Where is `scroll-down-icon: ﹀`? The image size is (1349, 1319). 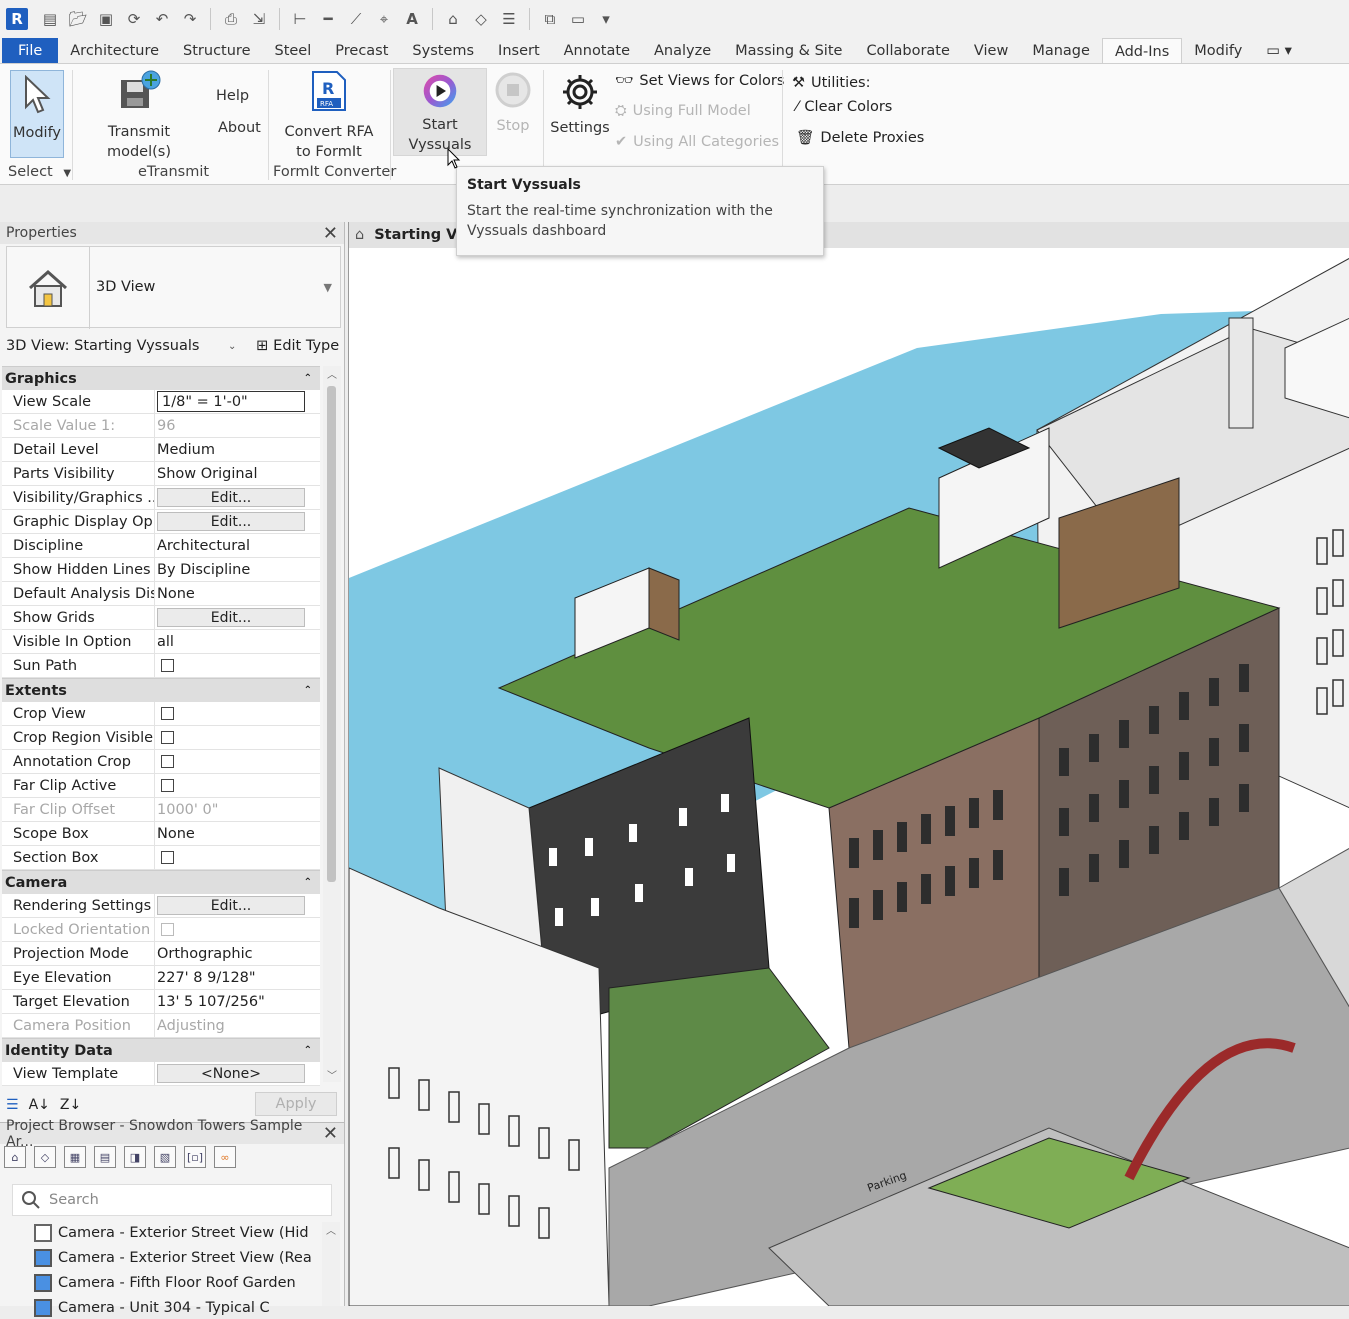
scroll-down-icon: ﹀ is located at coordinates (332, 1074).